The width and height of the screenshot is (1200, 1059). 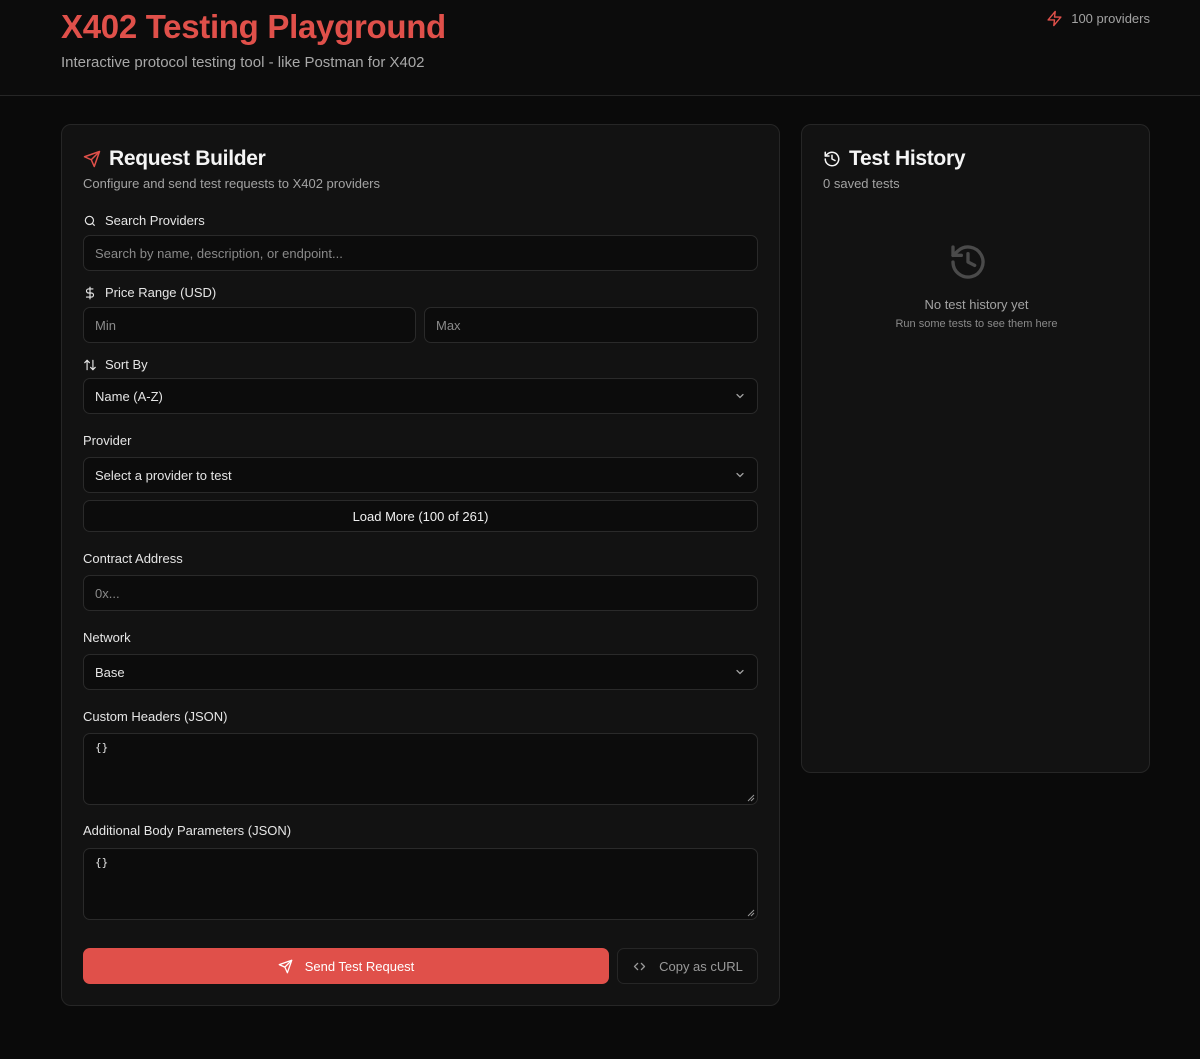 What do you see at coordinates (701, 966) in the screenshot?
I see `copy-curl-label: Copy as cURL` at bounding box center [701, 966].